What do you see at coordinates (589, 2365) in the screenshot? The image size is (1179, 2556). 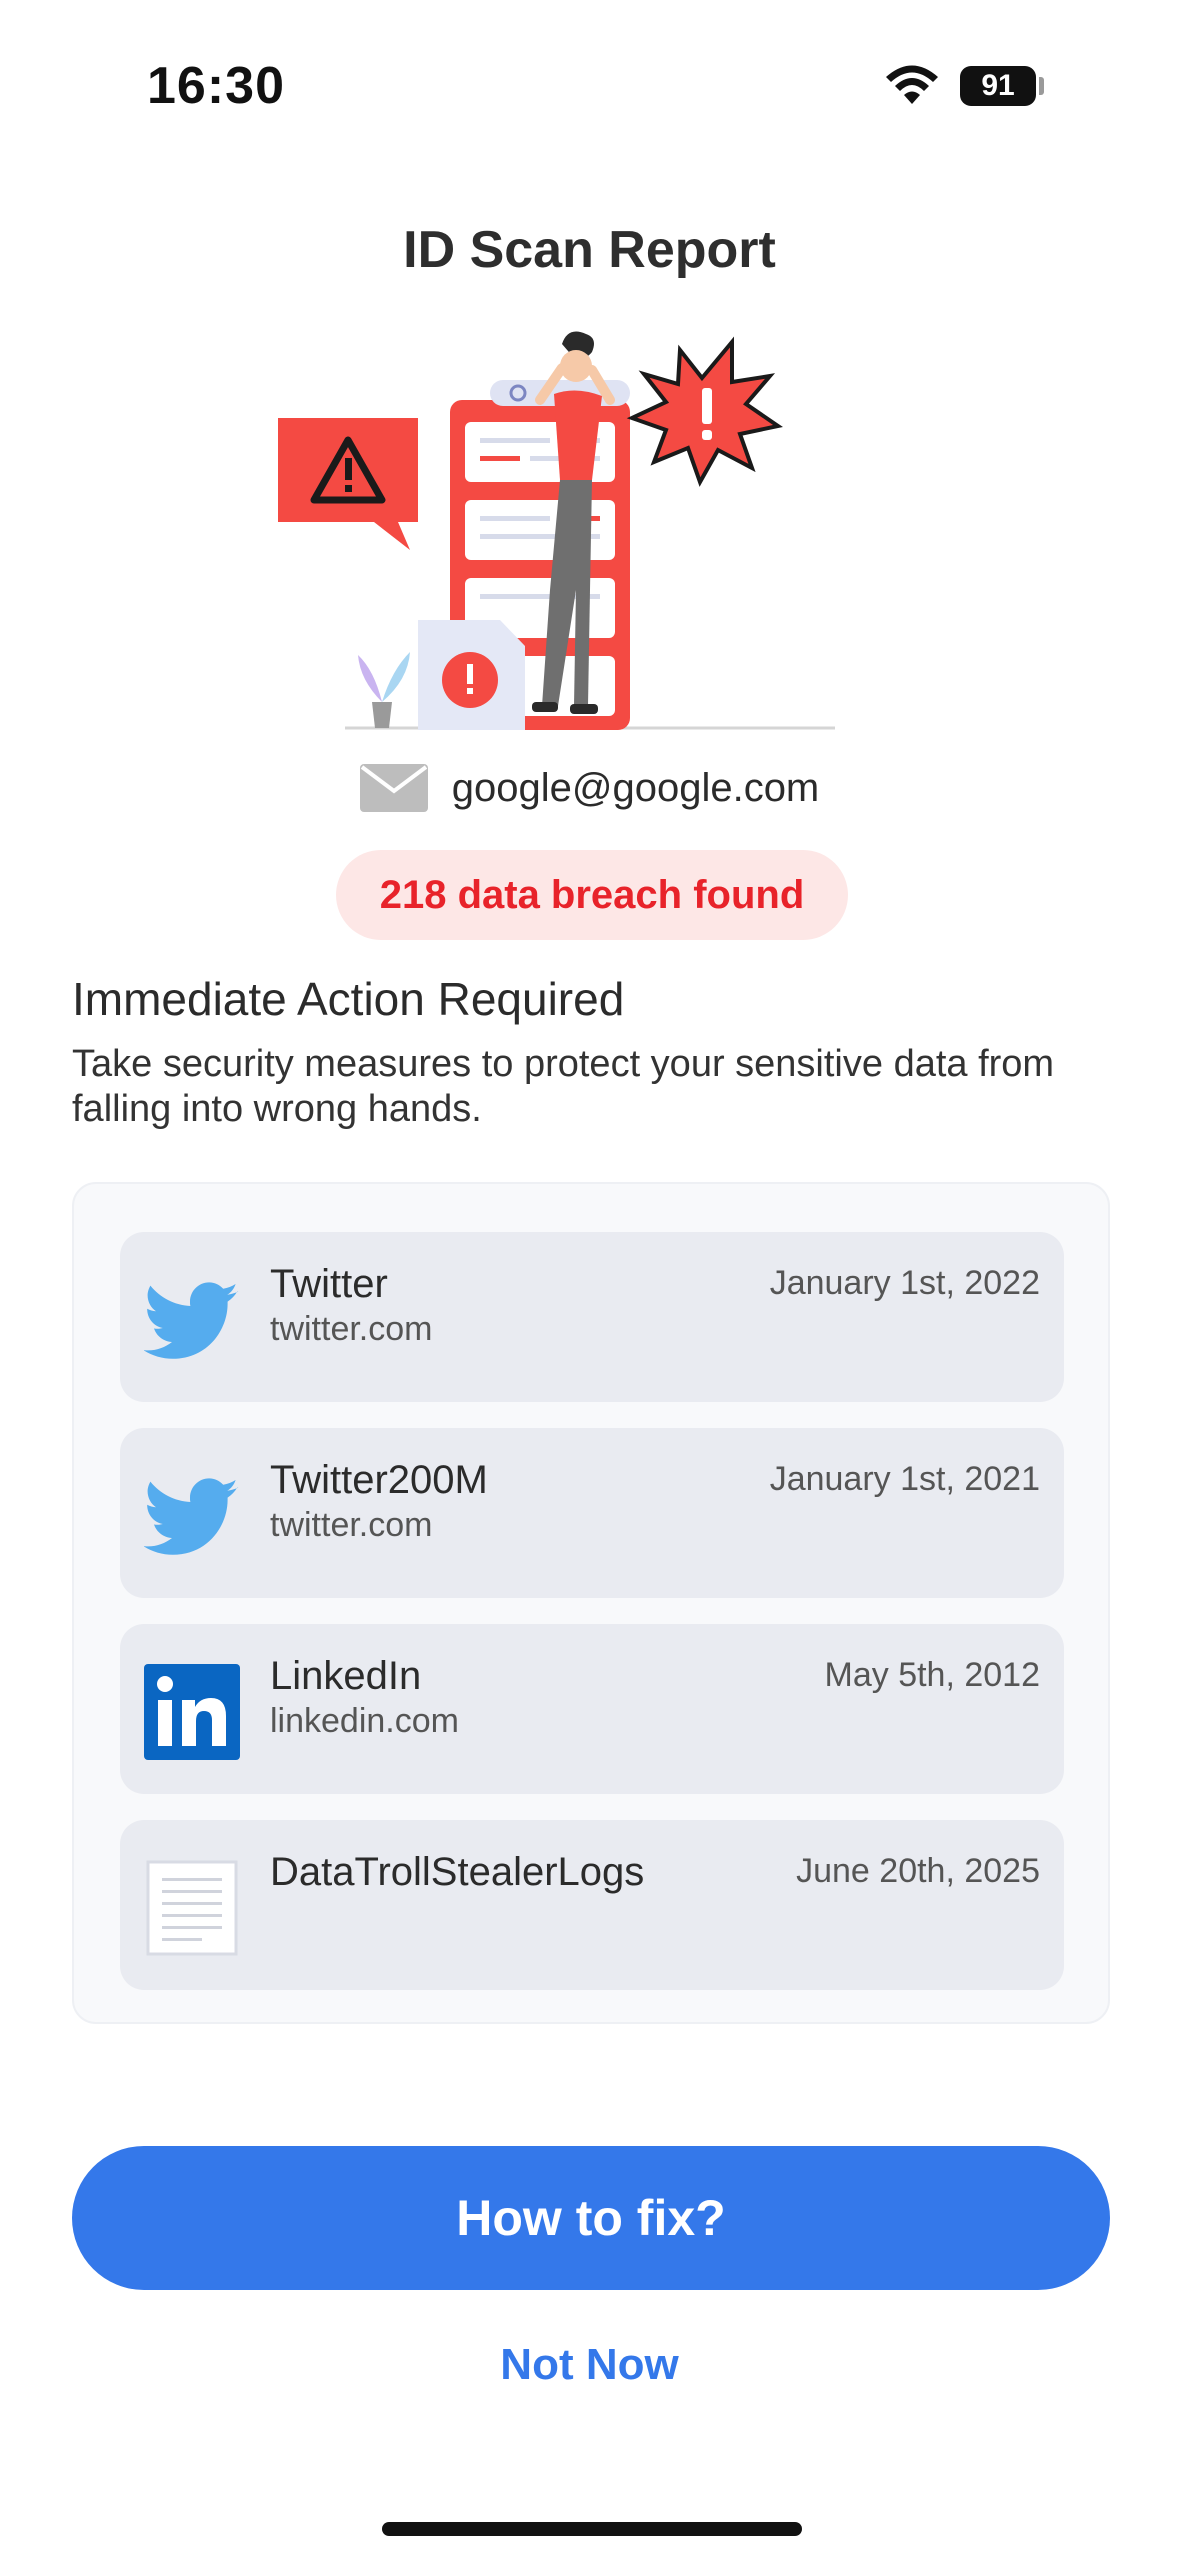 I see `not-now-button: Not Now` at bounding box center [589, 2365].